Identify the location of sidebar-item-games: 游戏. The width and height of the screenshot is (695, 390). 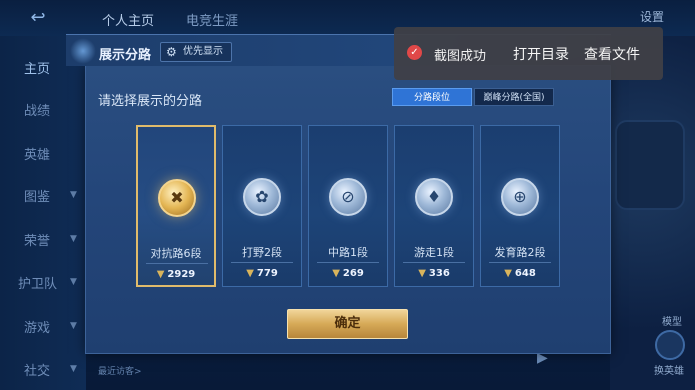
(37, 326).